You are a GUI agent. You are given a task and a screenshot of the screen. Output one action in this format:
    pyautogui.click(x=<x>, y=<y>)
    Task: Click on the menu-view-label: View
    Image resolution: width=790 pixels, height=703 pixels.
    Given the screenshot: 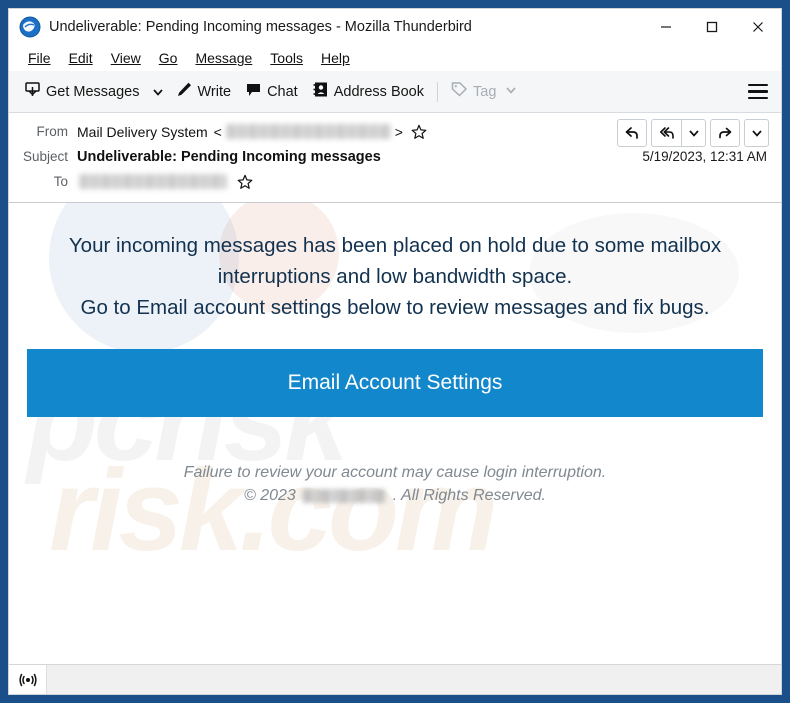 What is the action you would take?
    pyautogui.click(x=125, y=58)
    